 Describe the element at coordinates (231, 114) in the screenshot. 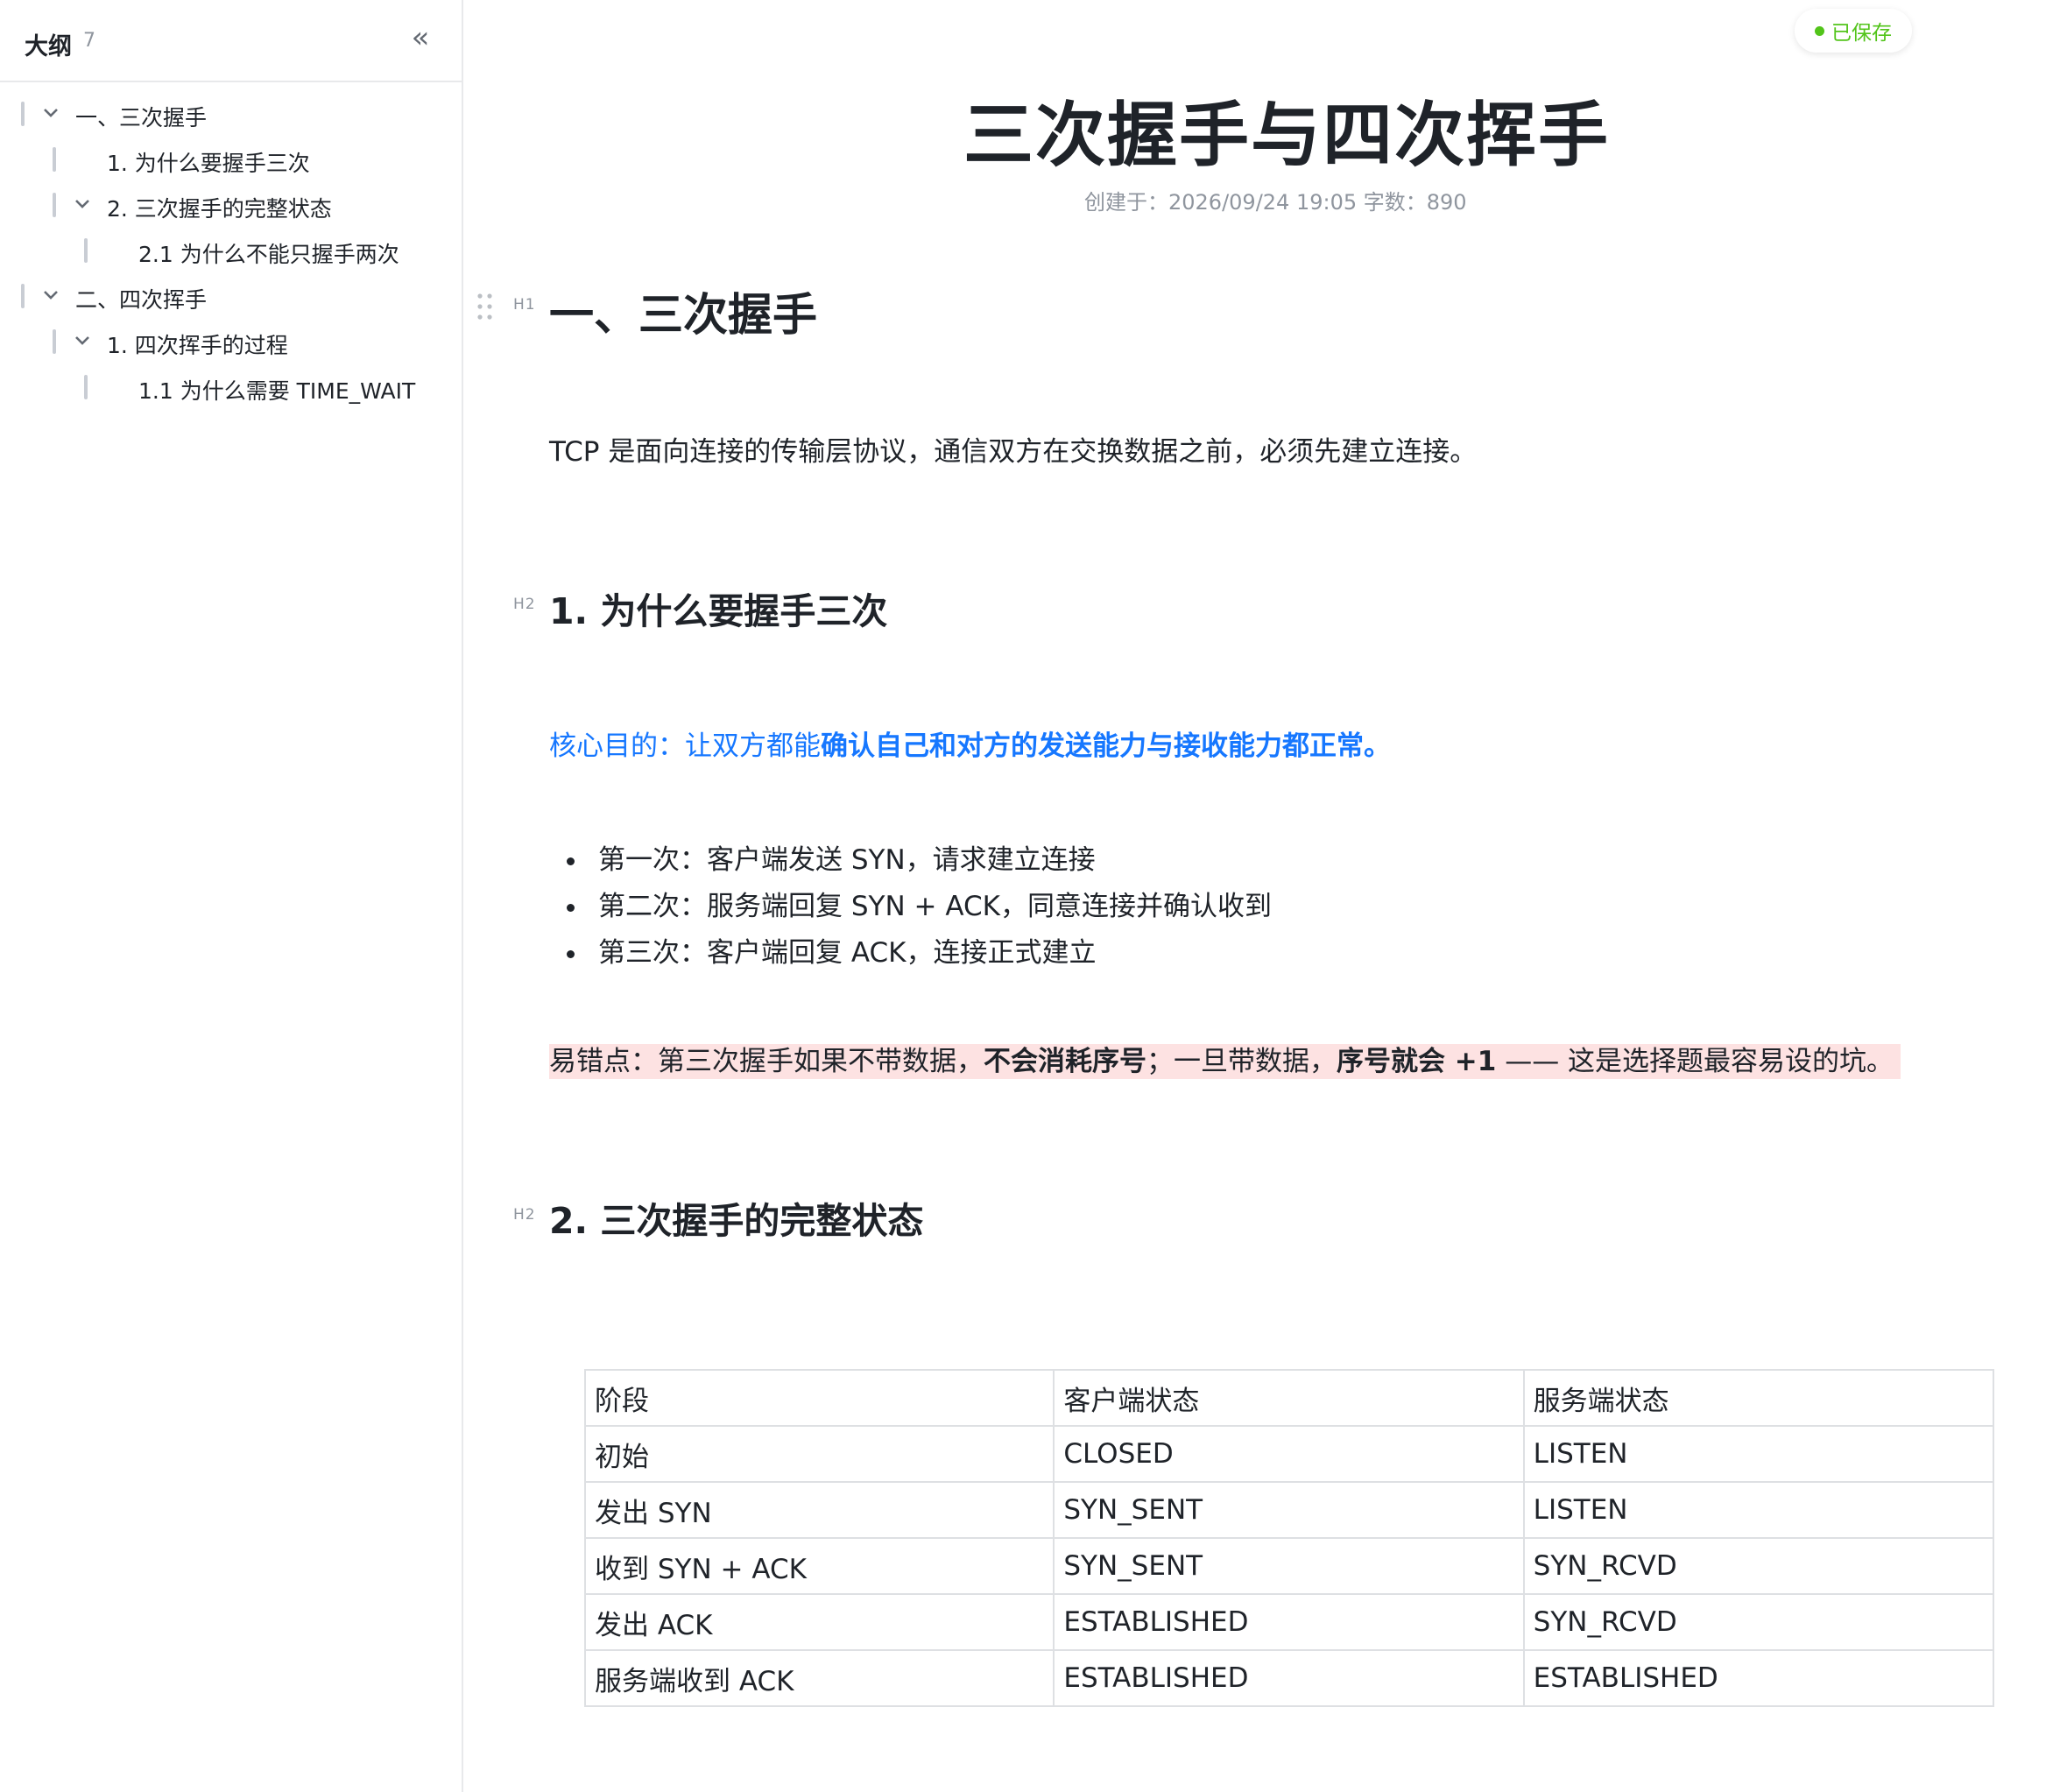

I see `outline-item-section-1: 一、三次握手` at that location.